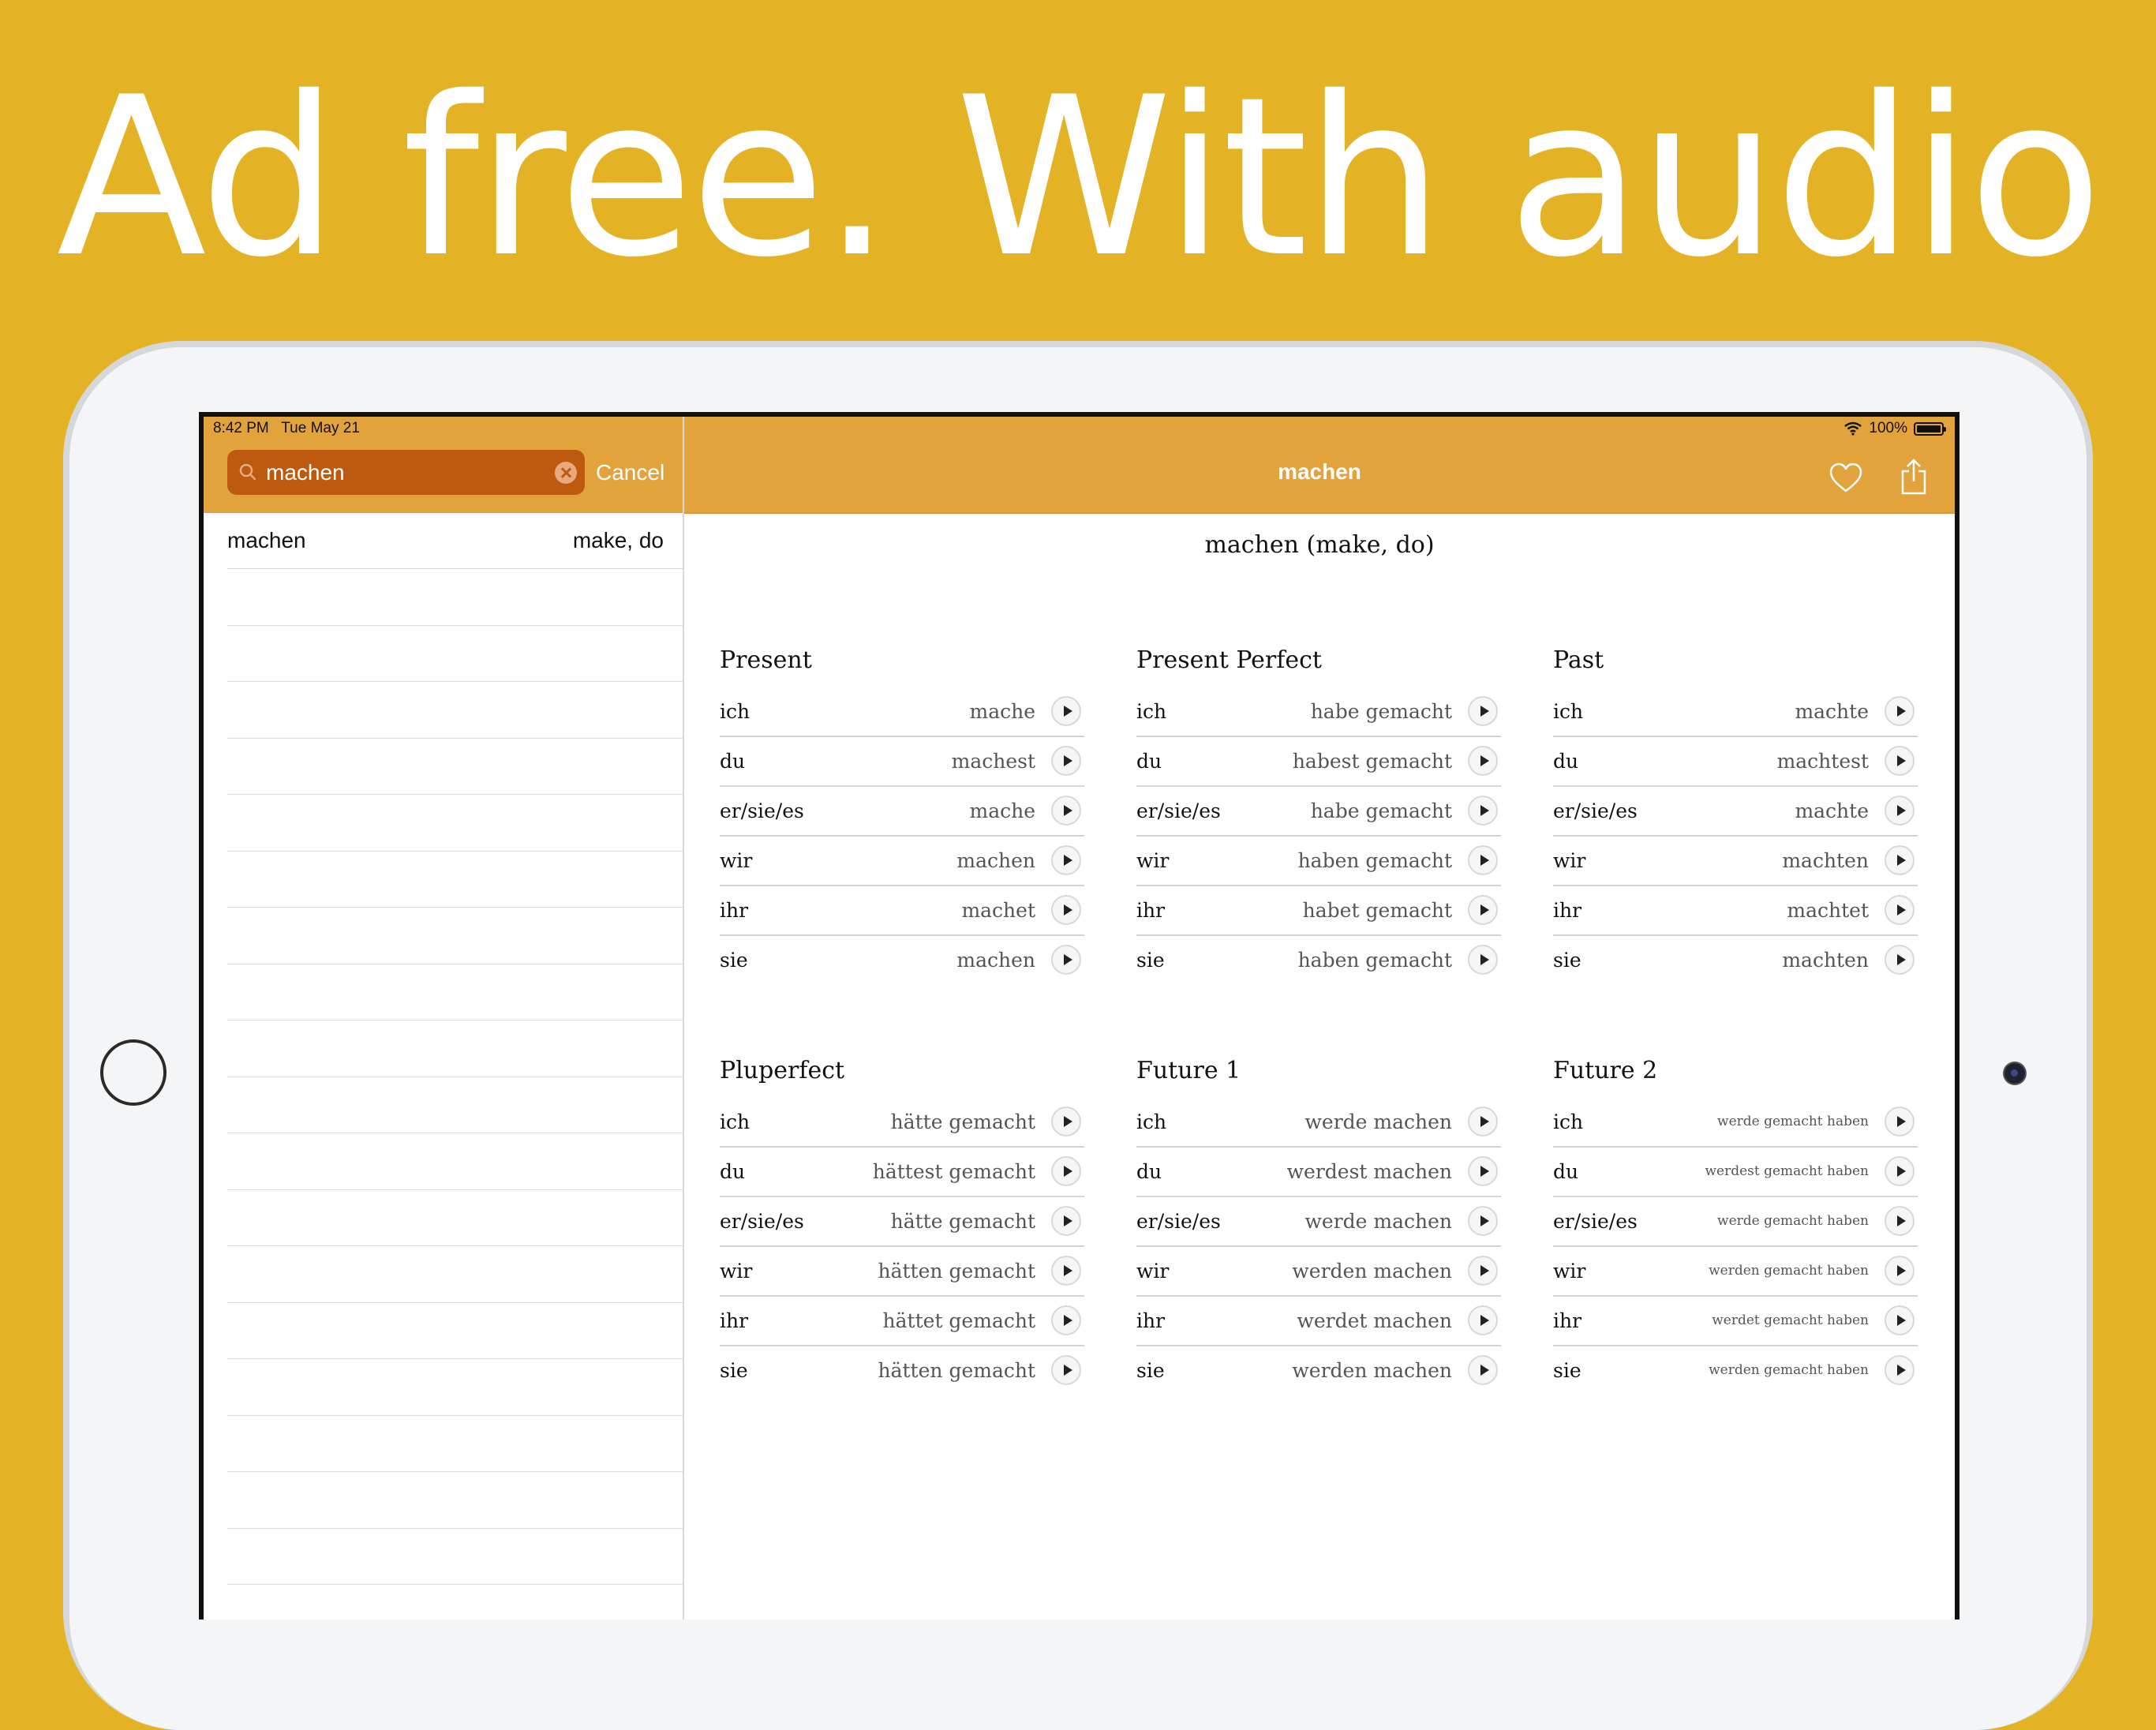 The height and width of the screenshot is (1730, 2156). Describe the element at coordinates (993, 761) in the screenshot. I see `conjugated-form: machest` at that location.